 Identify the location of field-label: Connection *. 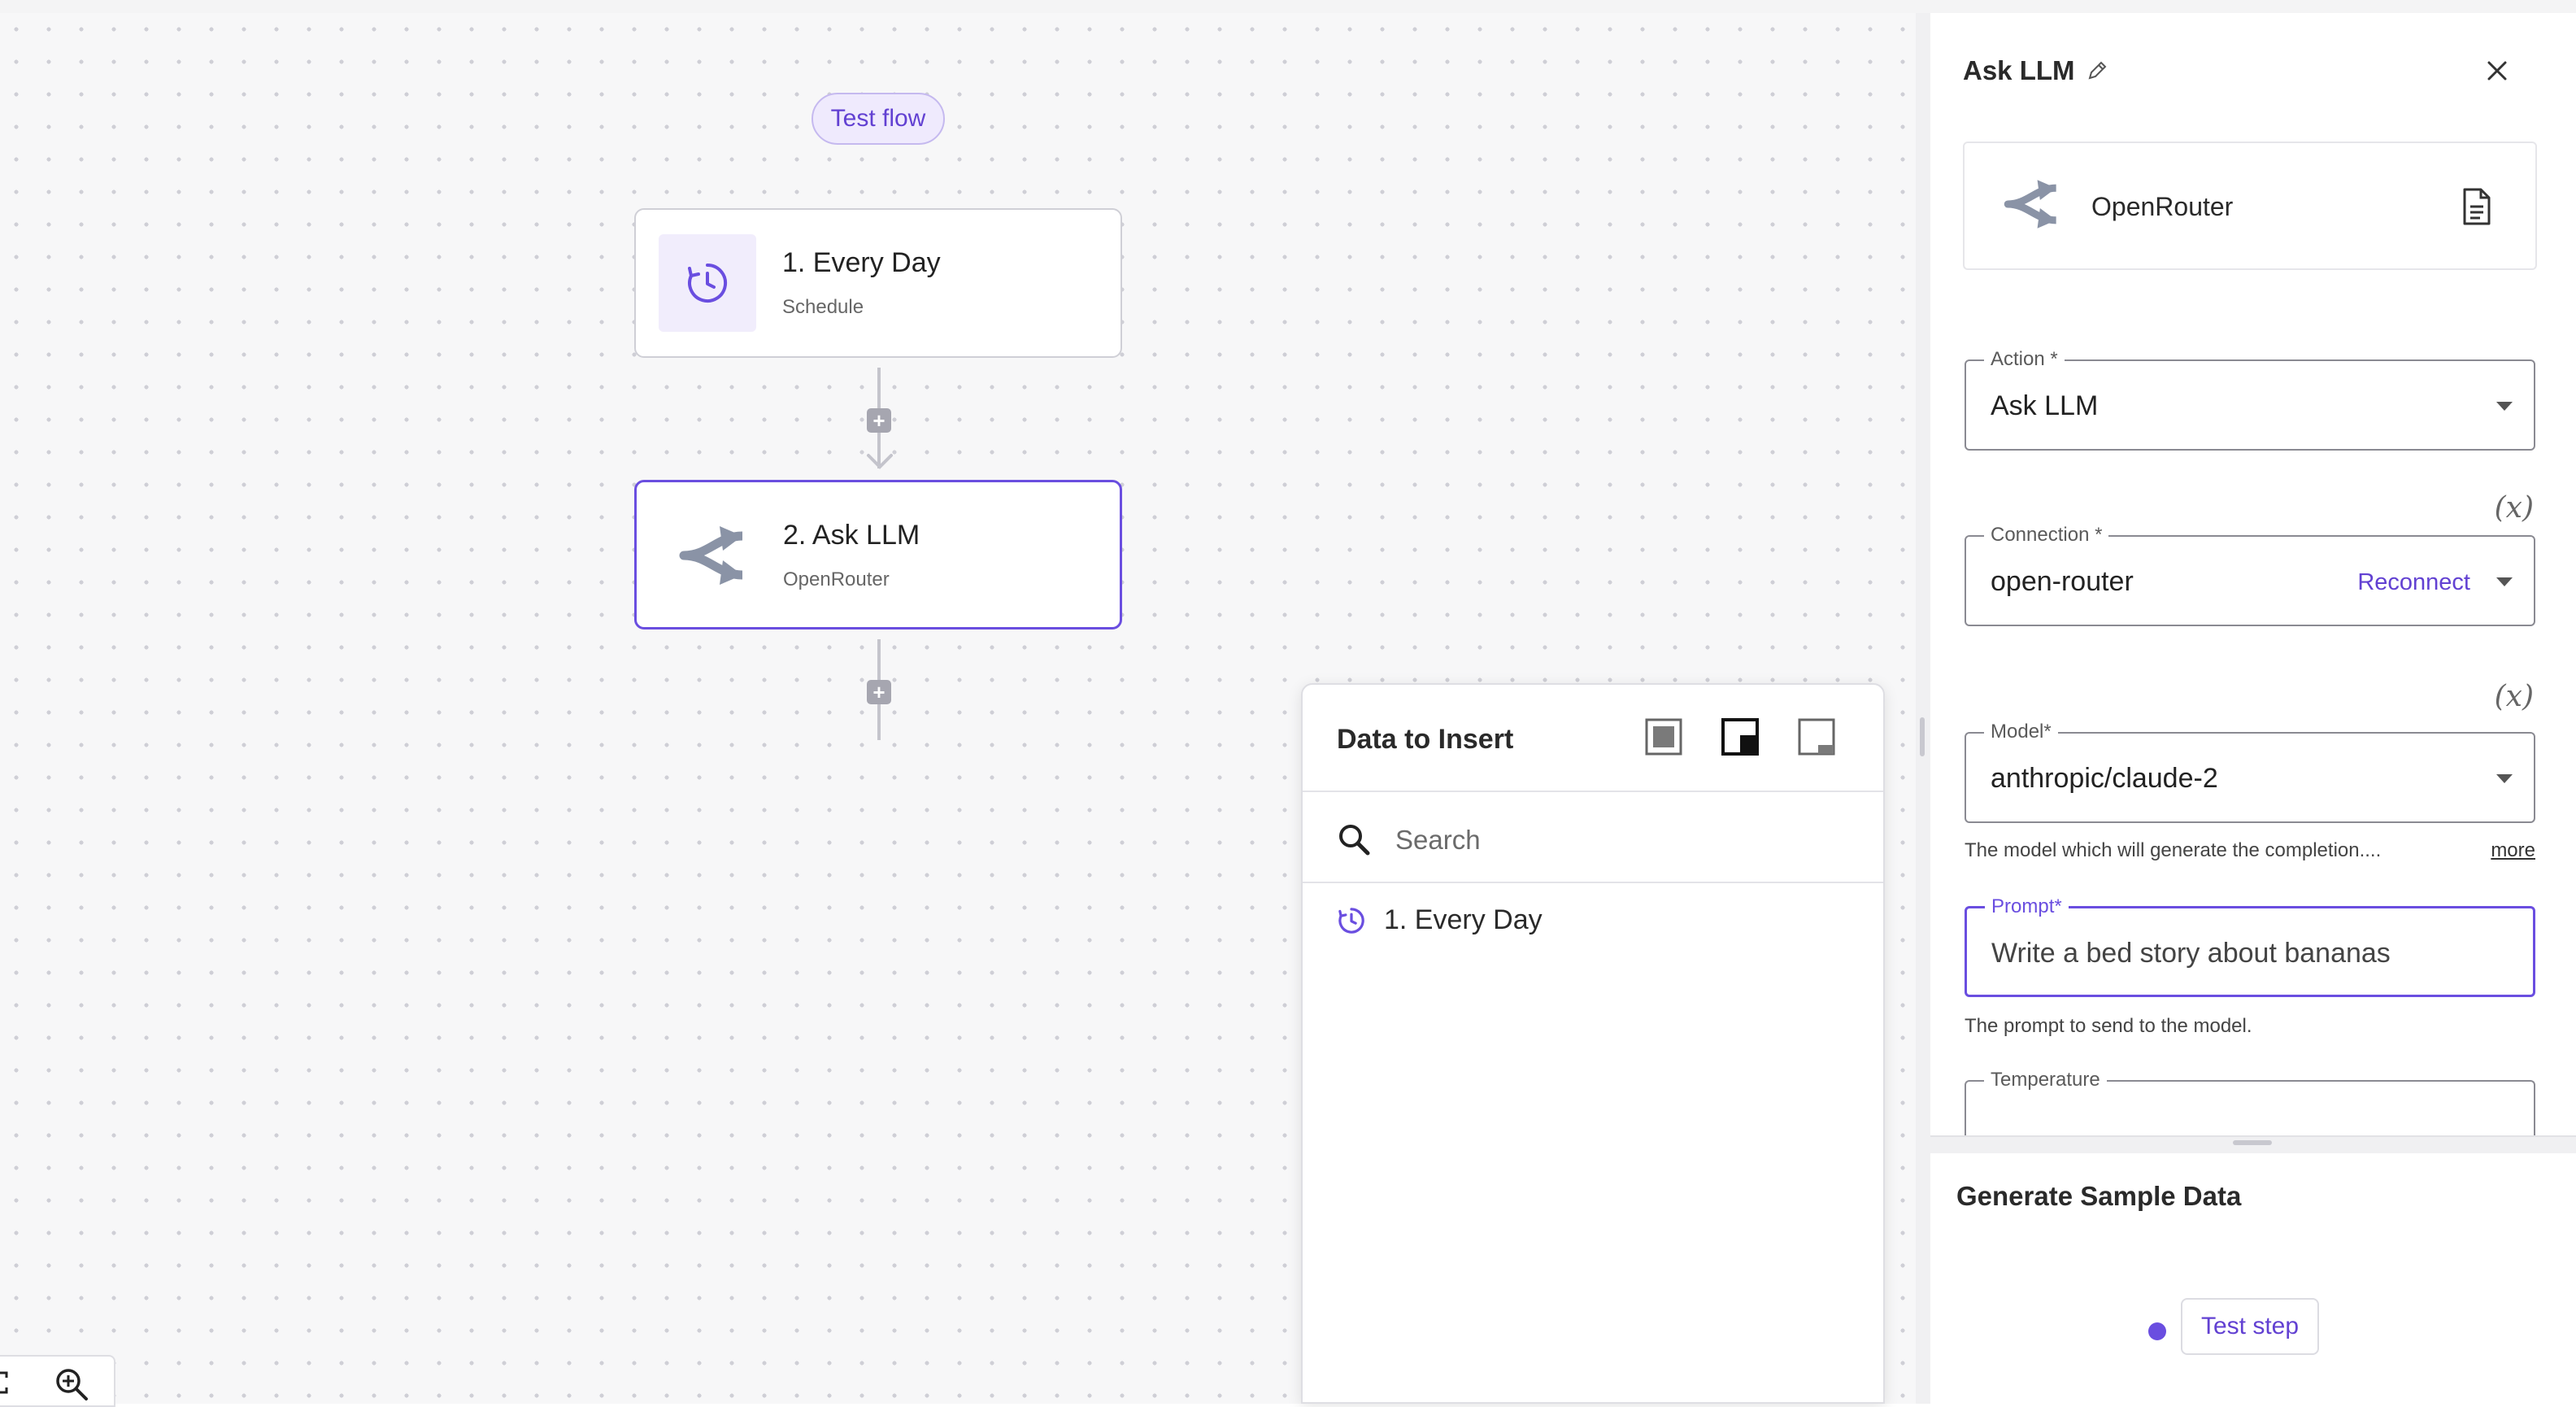
(2047, 535).